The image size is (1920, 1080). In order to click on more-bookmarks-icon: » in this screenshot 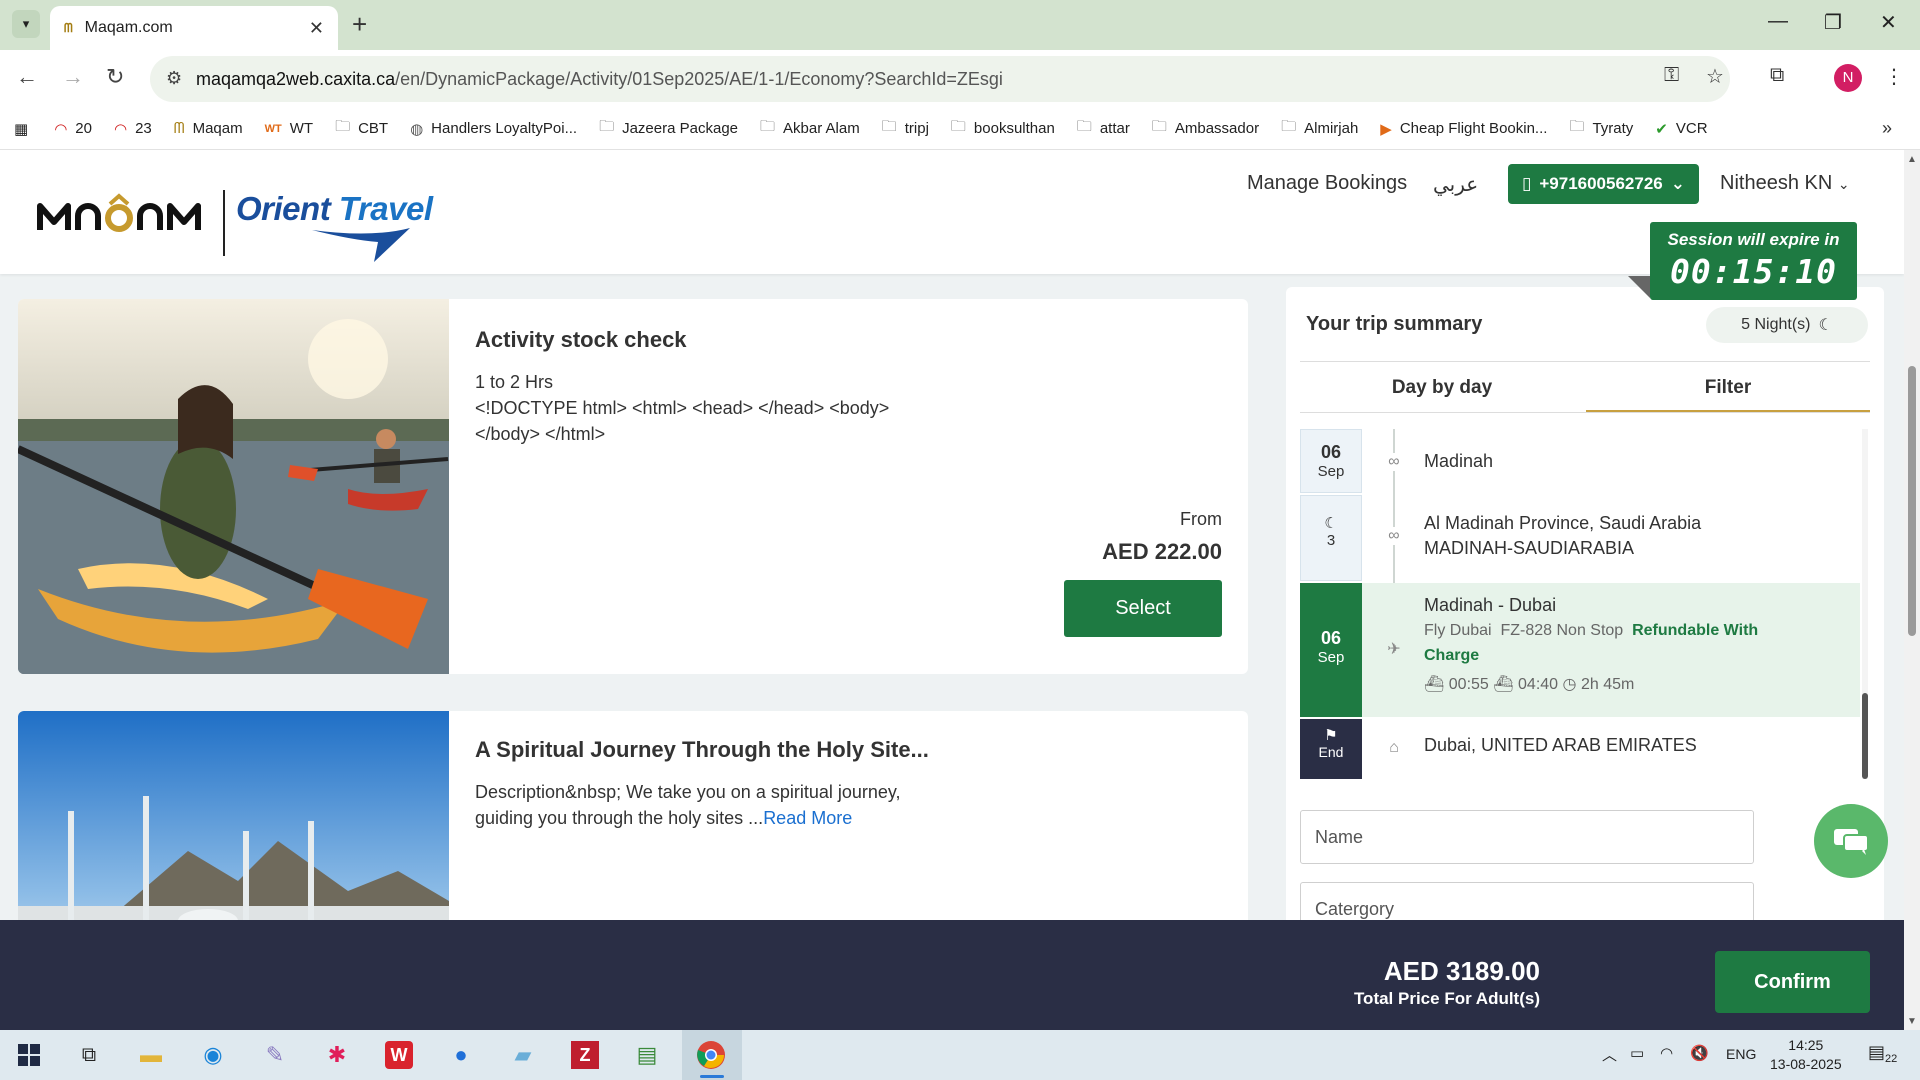, I will do `click(1887, 128)`.